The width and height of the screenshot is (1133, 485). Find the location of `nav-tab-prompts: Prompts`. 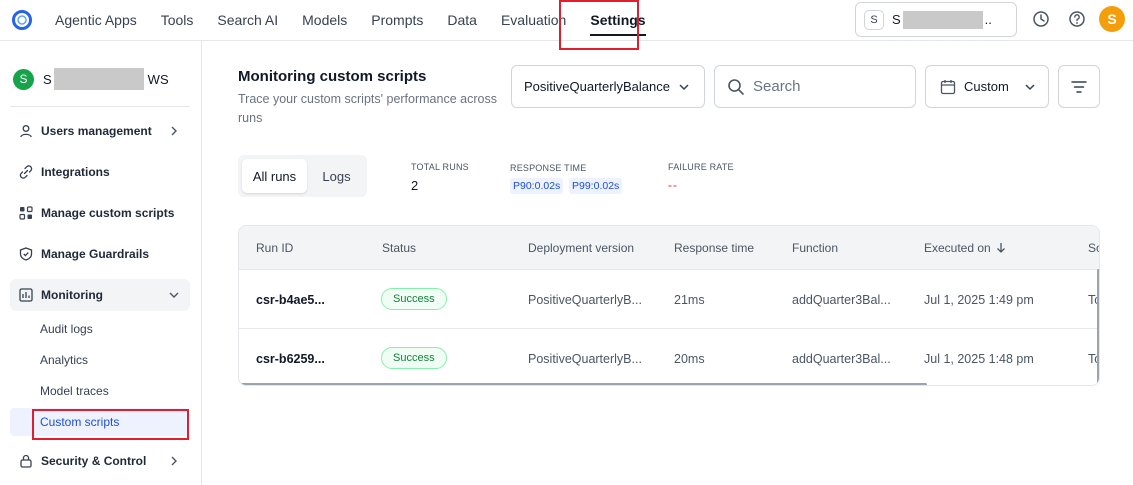

nav-tab-prompts: Prompts is located at coordinates (397, 20).